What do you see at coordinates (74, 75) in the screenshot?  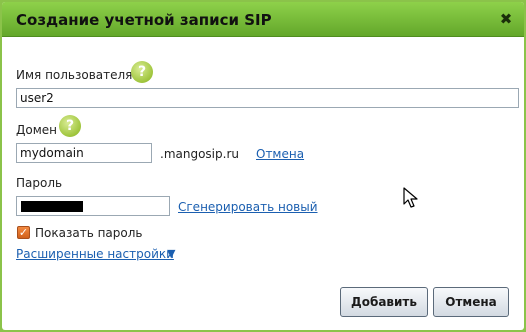 I see `username-label: Имя пользователя` at bounding box center [74, 75].